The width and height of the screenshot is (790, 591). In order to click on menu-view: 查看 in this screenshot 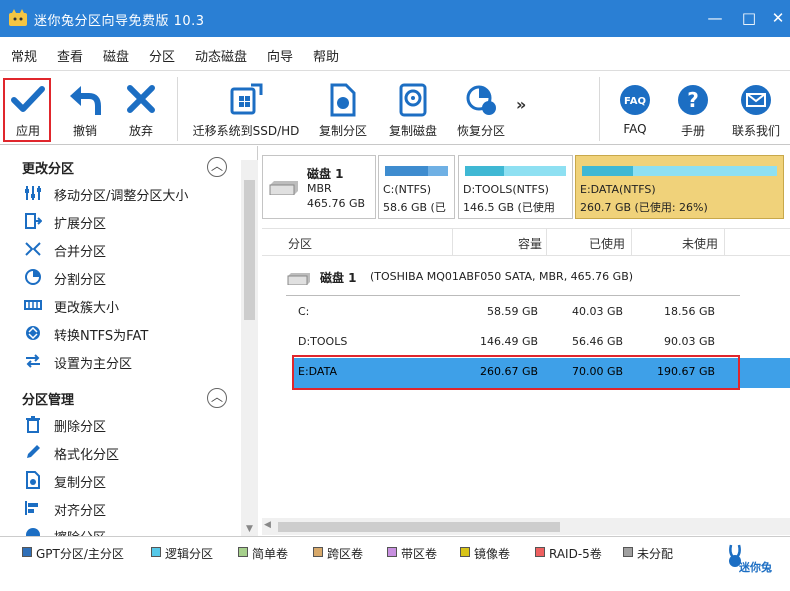, I will do `click(70, 55)`.